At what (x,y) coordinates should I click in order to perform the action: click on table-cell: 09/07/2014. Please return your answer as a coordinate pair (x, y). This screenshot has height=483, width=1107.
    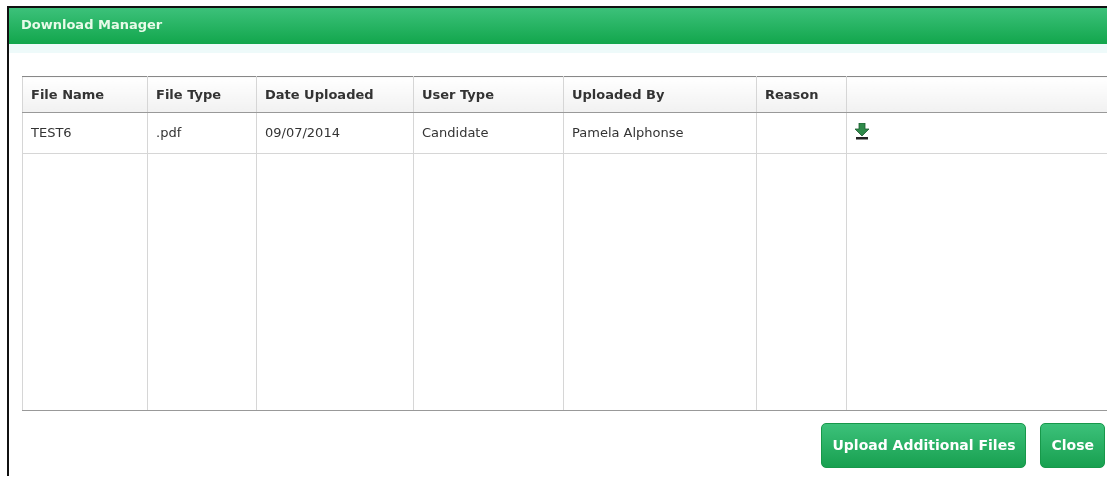
    Looking at the image, I should click on (335, 133).